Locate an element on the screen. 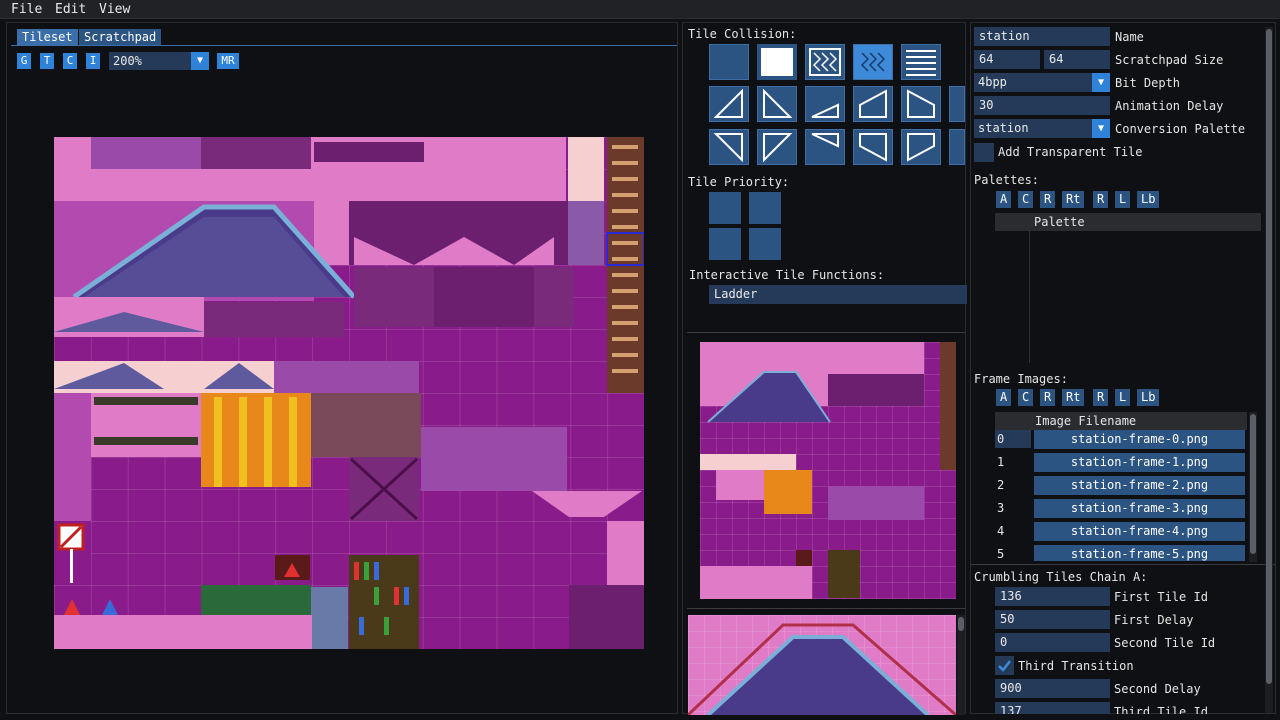 The image size is (1280, 720). conversion-palette-select: station ▼ is located at coordinates (1042, 128).